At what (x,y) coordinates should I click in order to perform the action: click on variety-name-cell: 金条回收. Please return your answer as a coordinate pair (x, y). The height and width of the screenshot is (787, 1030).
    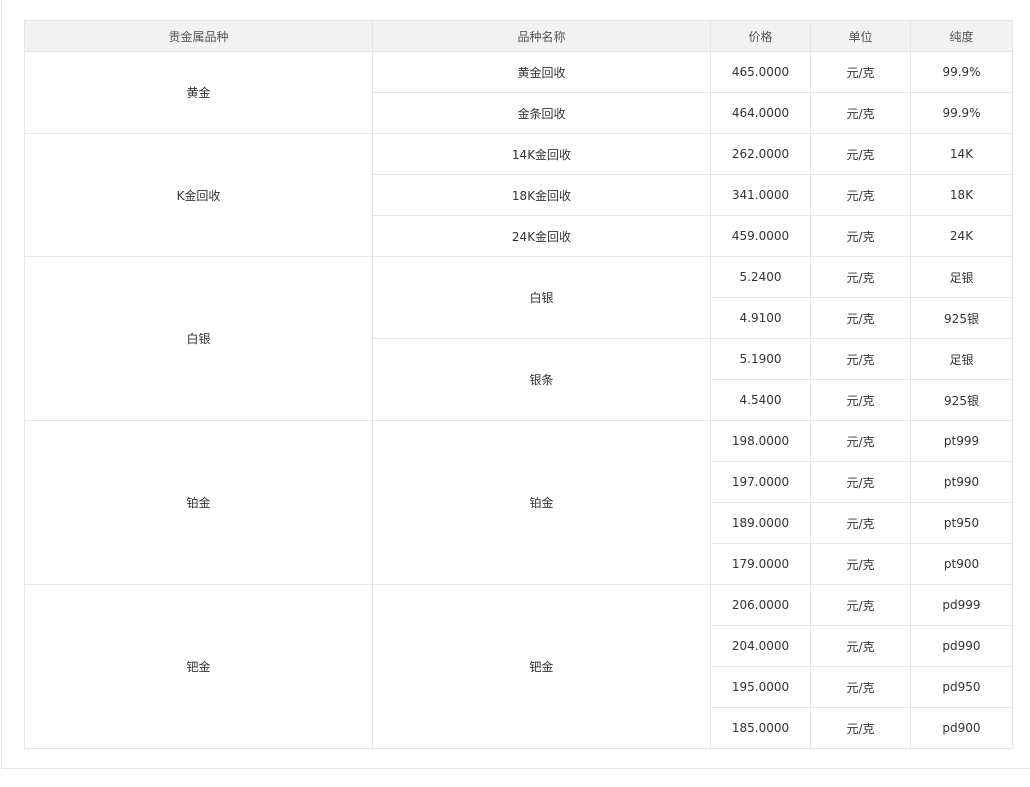
    Looking at the image, I should click on (541, 113).